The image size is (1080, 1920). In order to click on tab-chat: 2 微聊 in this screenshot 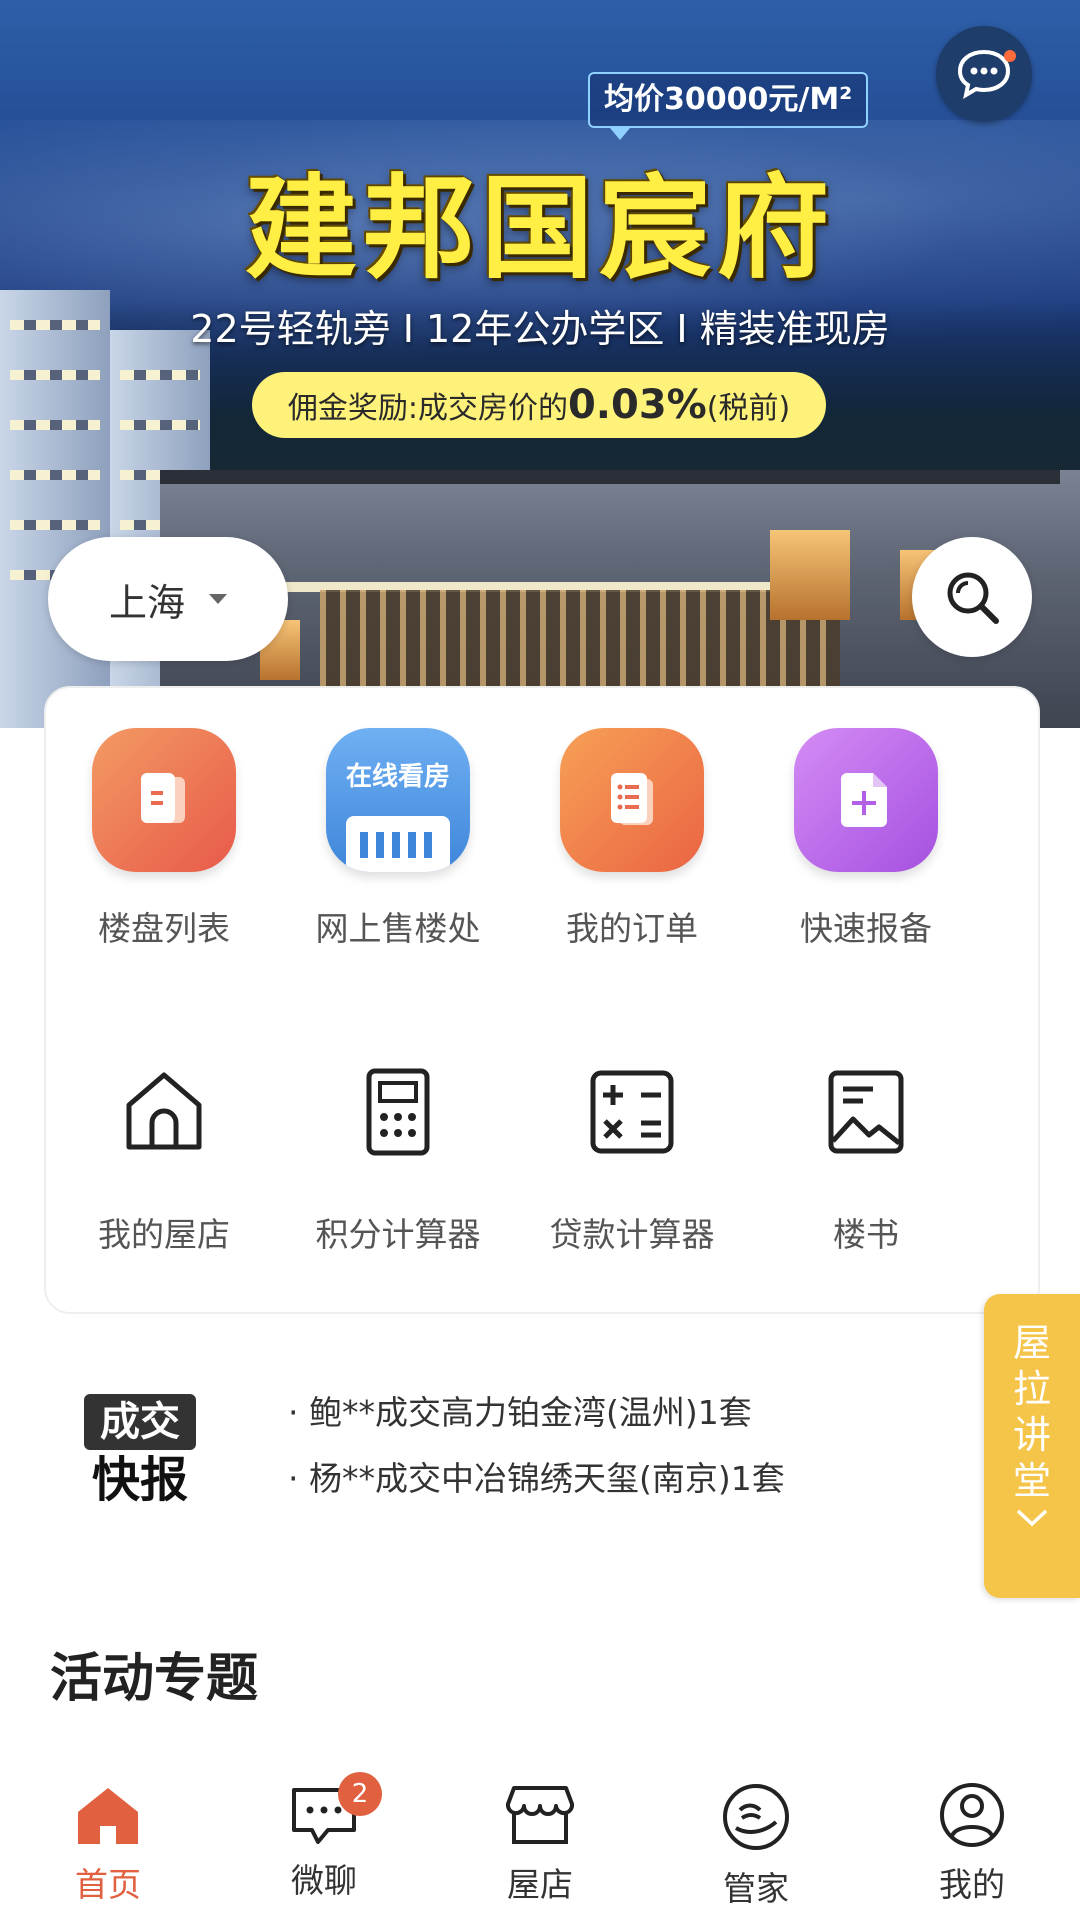, I will do `click(324, 1837)`.